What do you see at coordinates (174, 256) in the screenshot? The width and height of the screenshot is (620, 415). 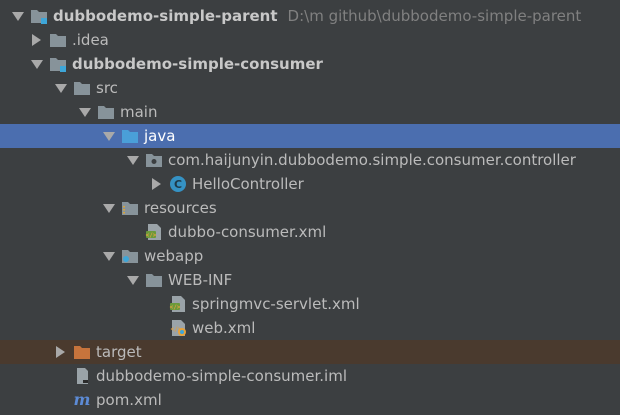 I see `tree-label-webapp: webapp` at bounding box center [174, 256].